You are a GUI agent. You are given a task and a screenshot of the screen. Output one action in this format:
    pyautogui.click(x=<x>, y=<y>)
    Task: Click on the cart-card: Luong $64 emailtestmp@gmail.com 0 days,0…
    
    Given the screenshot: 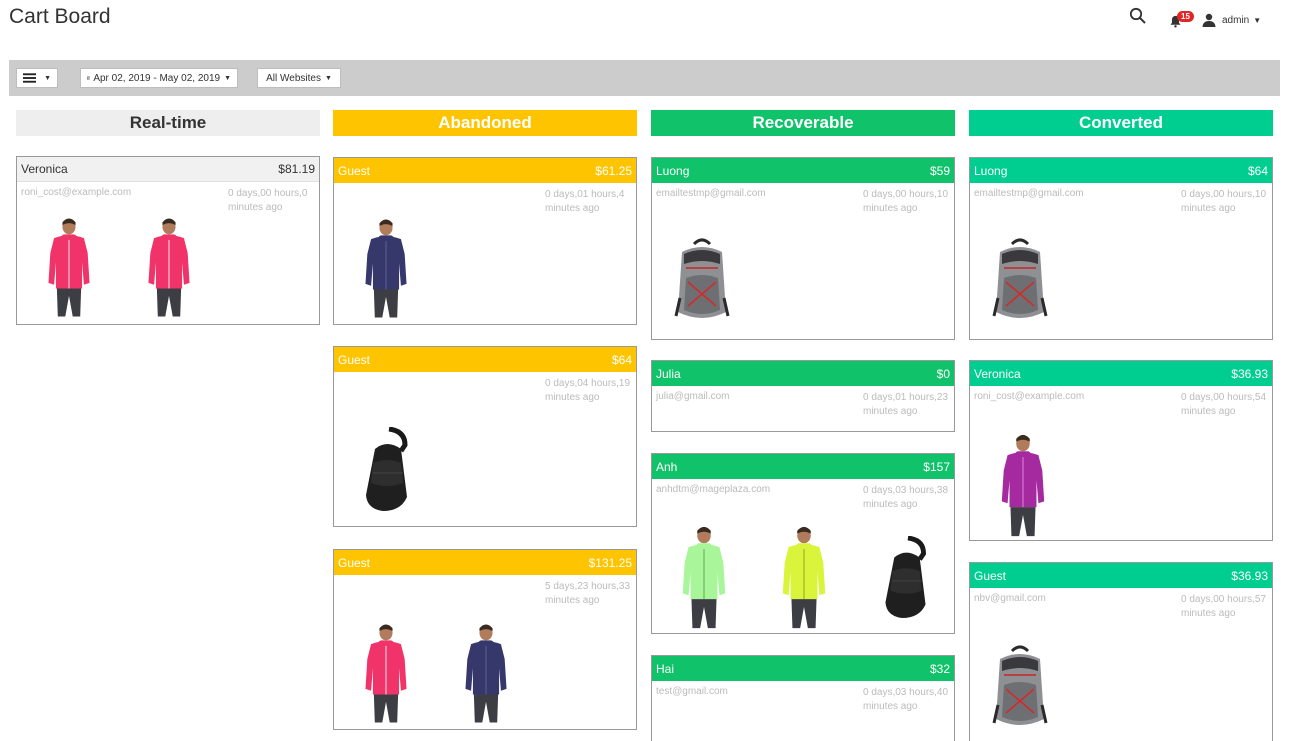 What is the action you would take?
    pyautogui.click(x=1121, y=248)
    